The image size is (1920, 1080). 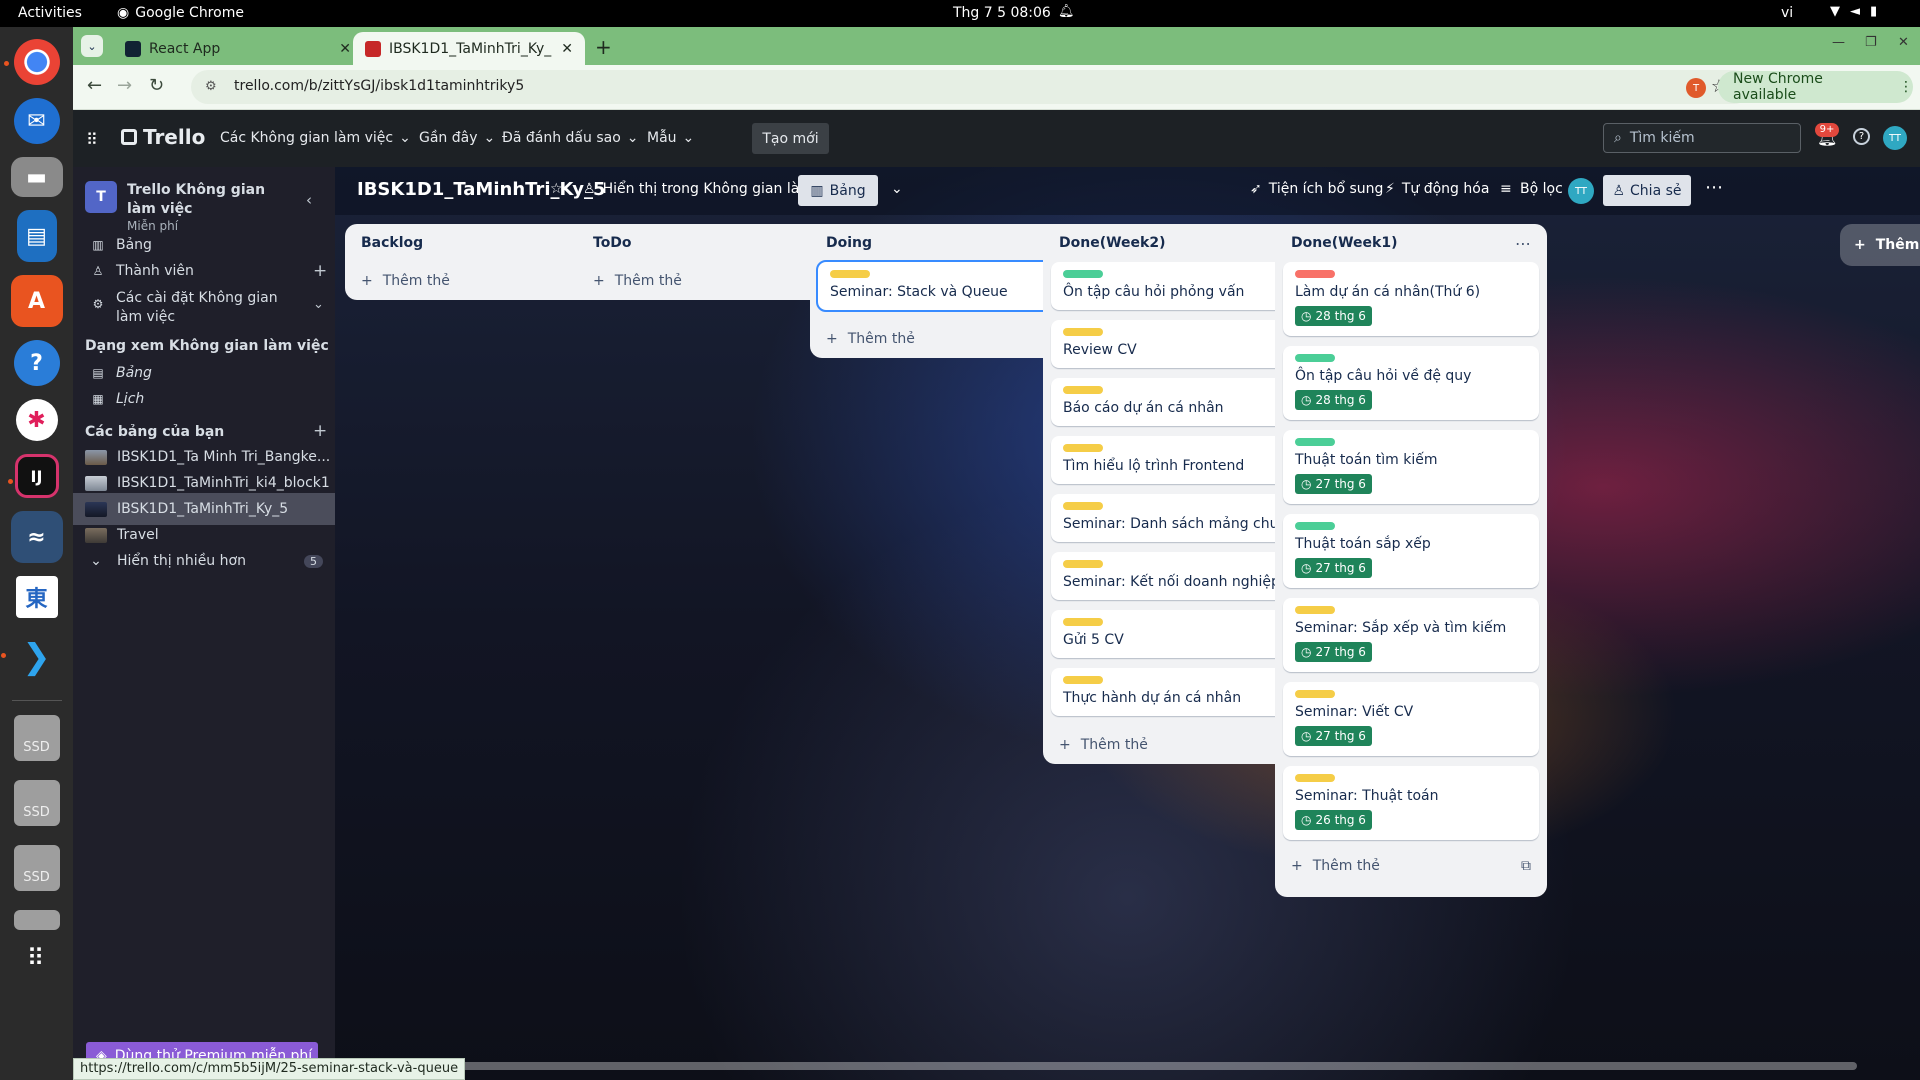 I want to click on input-method-dock-icon: 東, so click(x=36, y=597).